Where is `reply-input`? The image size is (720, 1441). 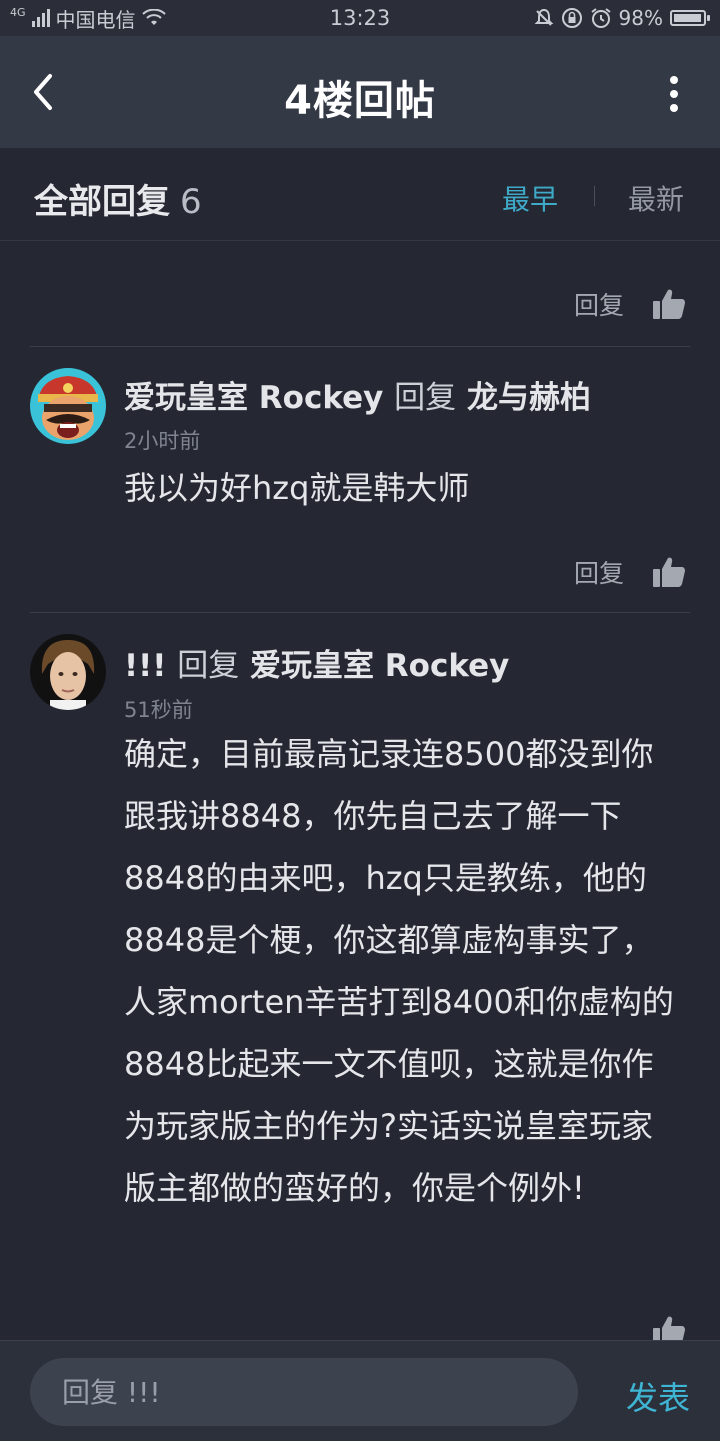 reply-input is located at coordinates (304, 1392).